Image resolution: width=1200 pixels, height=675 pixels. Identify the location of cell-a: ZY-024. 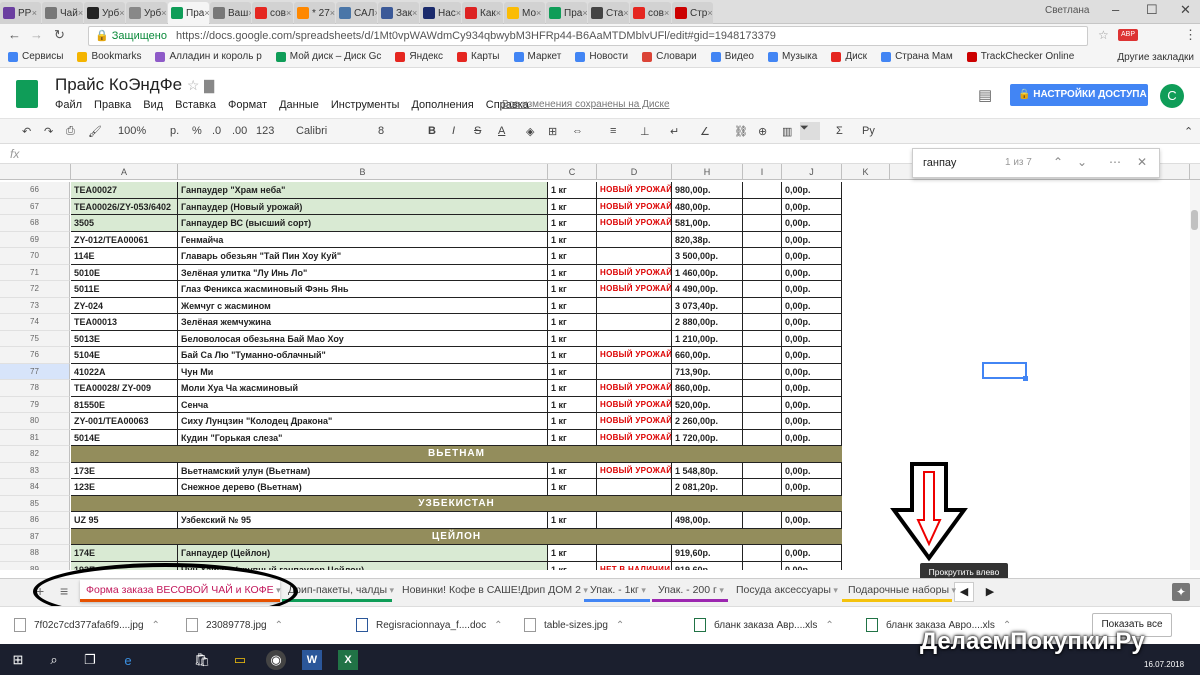
(124, 305).